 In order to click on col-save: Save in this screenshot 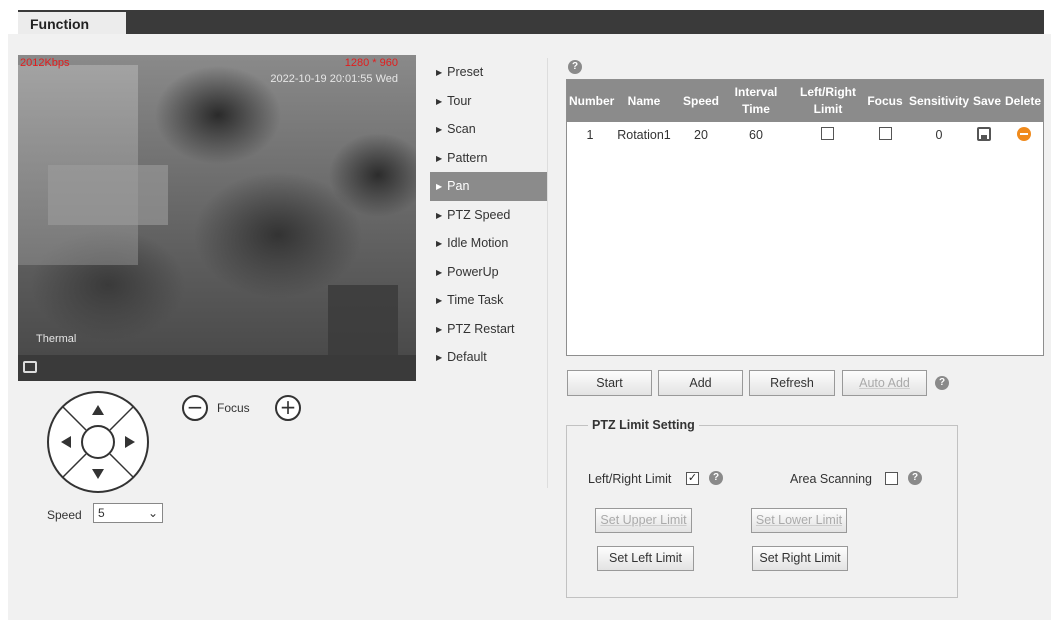, I will do `click(987, 101)`.